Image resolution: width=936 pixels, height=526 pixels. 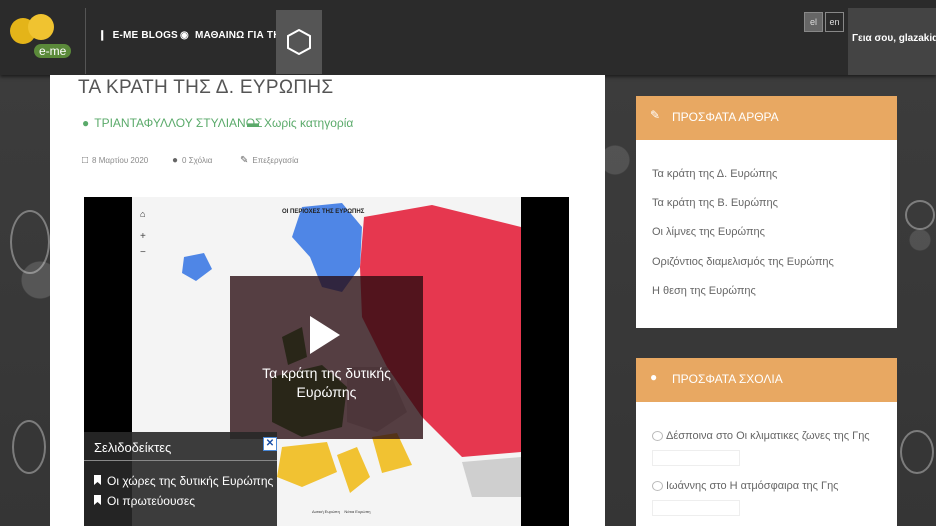 I want to click on user-greeting: Γεια σου, glazakidou, so click(x=894, y=38).